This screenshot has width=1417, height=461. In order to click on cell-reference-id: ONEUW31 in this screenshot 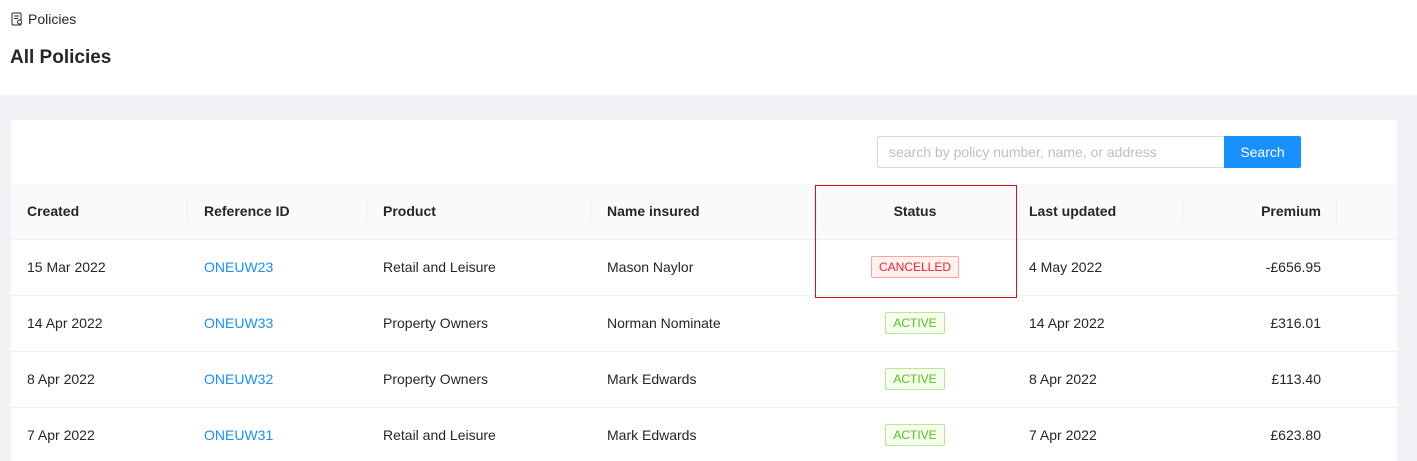, I will do `click(277, 434)`.